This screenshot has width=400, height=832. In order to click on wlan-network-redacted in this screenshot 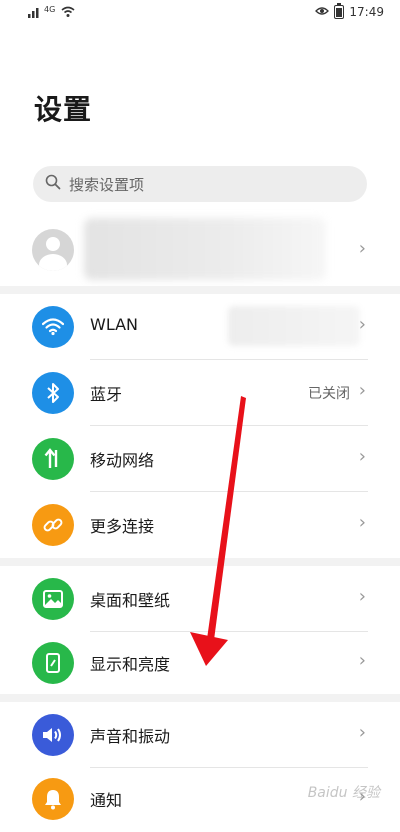, I will do `click(294, 326)`.